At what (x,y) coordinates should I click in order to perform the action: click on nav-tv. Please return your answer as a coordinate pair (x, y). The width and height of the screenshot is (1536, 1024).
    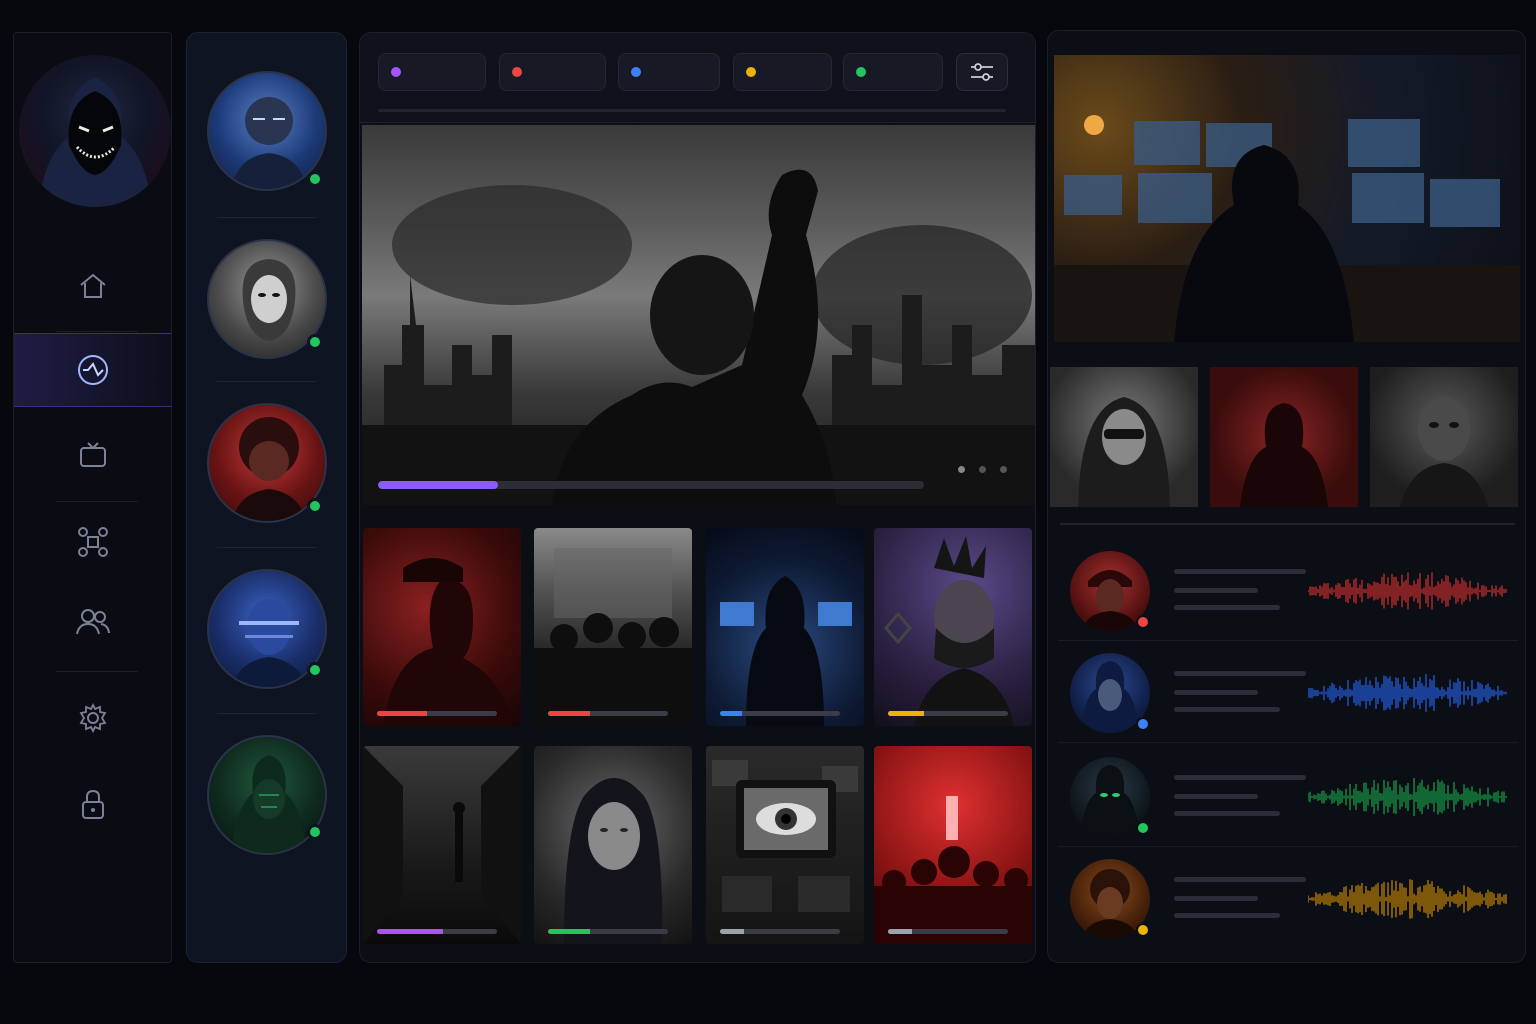
    Looking at the image, I should click on (92, 456).